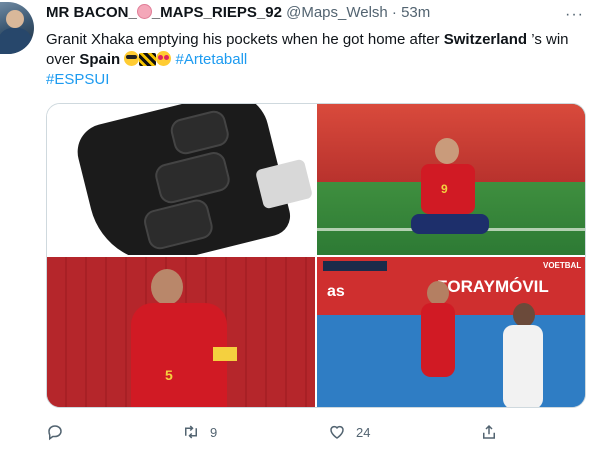 The image size is (600, 449). Describe the element at coordinates (493, 286) in the screenshot. I see `banner-main-text: FORAYMÓVIL` at that location.